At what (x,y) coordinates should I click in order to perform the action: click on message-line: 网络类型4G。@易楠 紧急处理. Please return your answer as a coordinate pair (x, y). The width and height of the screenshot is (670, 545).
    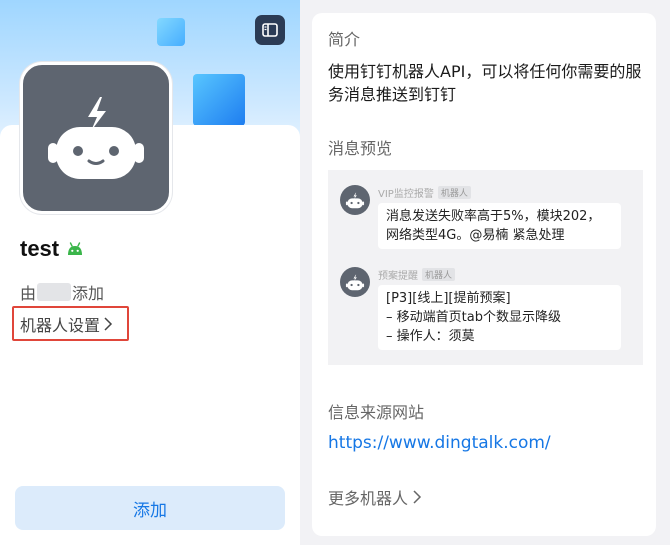
    Looking at the image, I should click on (475, 235).